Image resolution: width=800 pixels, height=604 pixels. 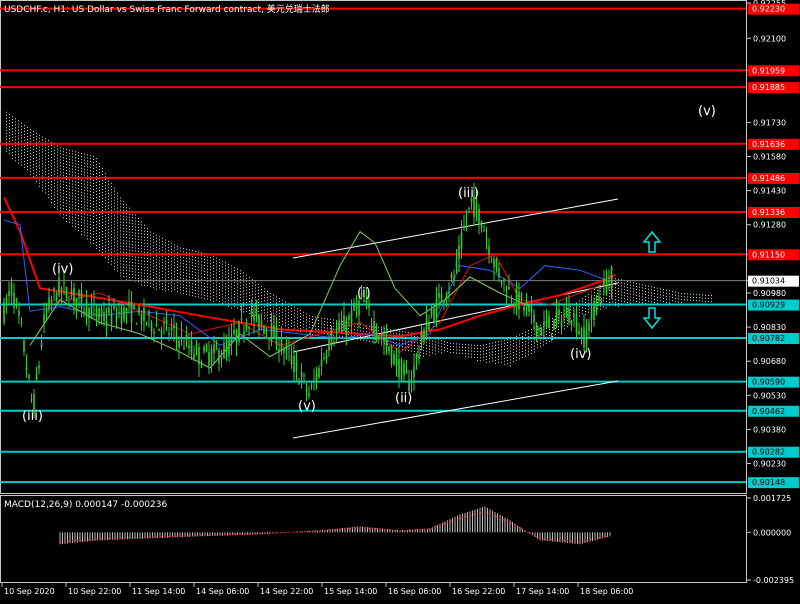 I want to click on resistance-level-price-label: 0.91150, so click(x=768, y=254).